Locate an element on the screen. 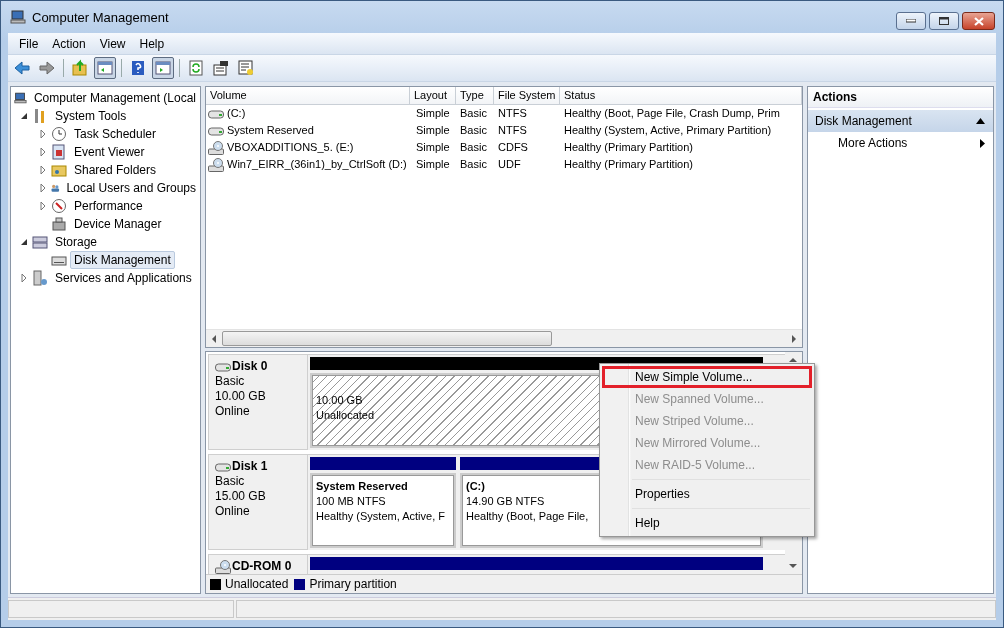 The width and height of the screenshot is (1004, 628). table-cell-text: CDFS is located at coordinates (513, 147).